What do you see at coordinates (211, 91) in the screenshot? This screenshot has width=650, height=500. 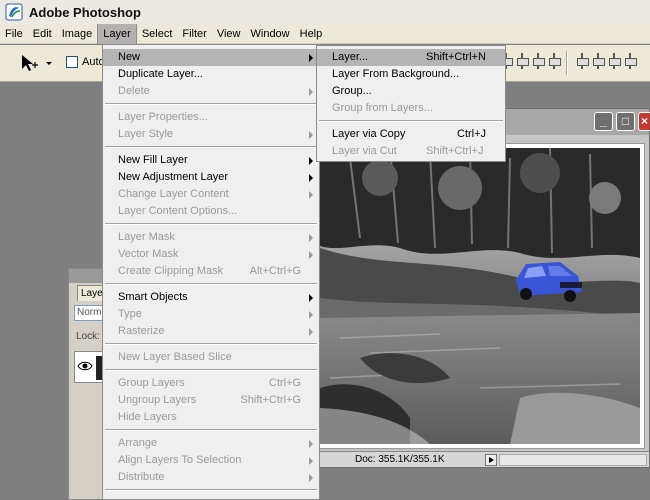 I see `menu-item-delete: Delete` at bounding box center [211, 91].